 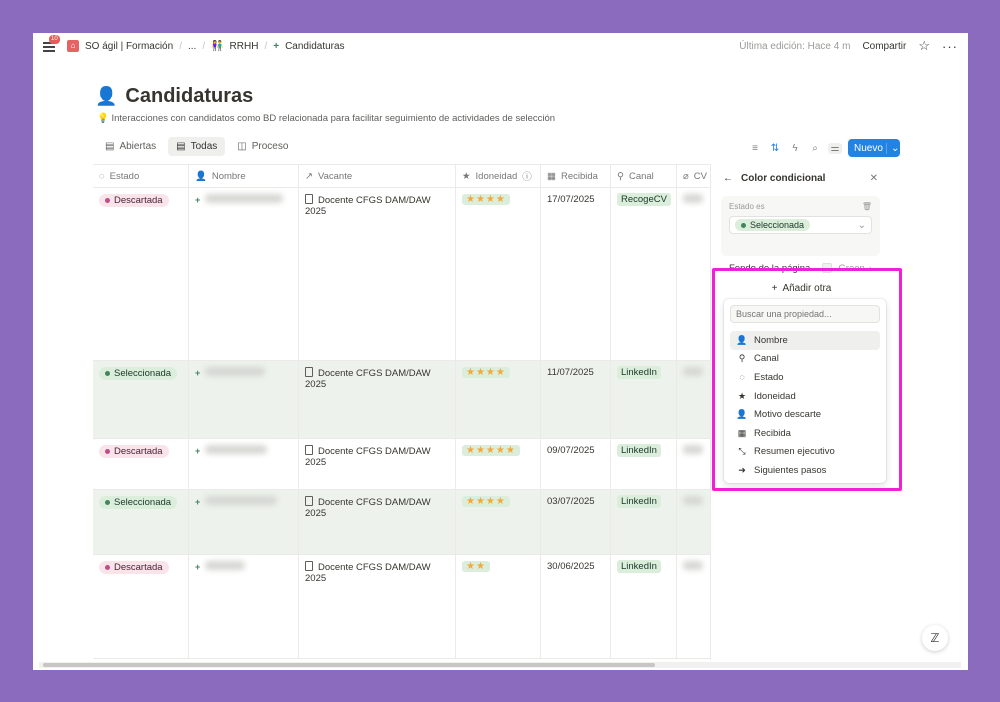 I want to click on menu-button: 10, so click(x=51, y=43).